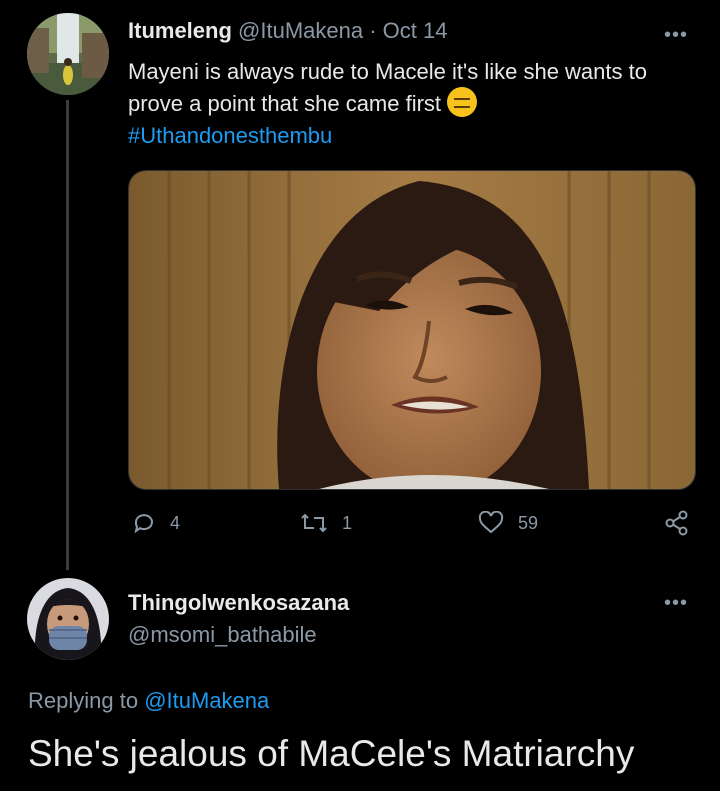 The height and width of the screenshot is (791, 720). I want to click on more-options-icon: •••, so click(676, 35).